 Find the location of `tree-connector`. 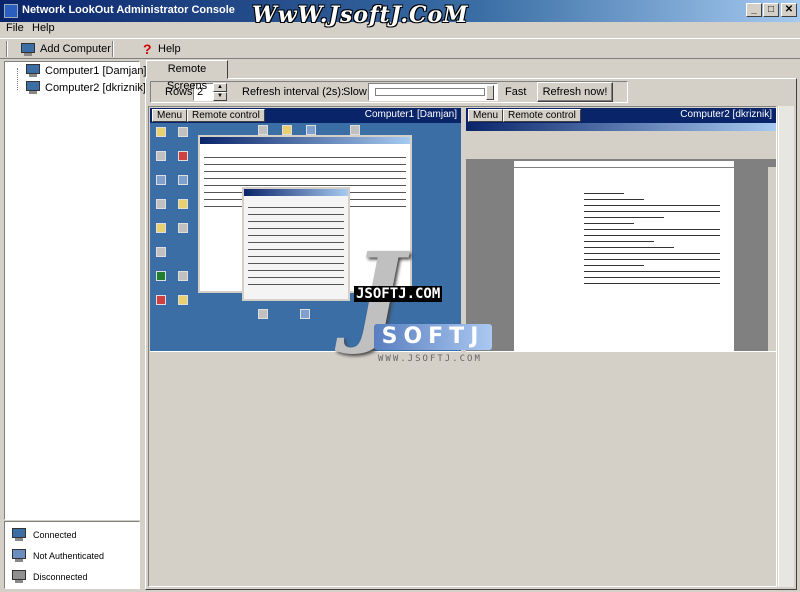

tree-connector is located at coordinates (17, 79).